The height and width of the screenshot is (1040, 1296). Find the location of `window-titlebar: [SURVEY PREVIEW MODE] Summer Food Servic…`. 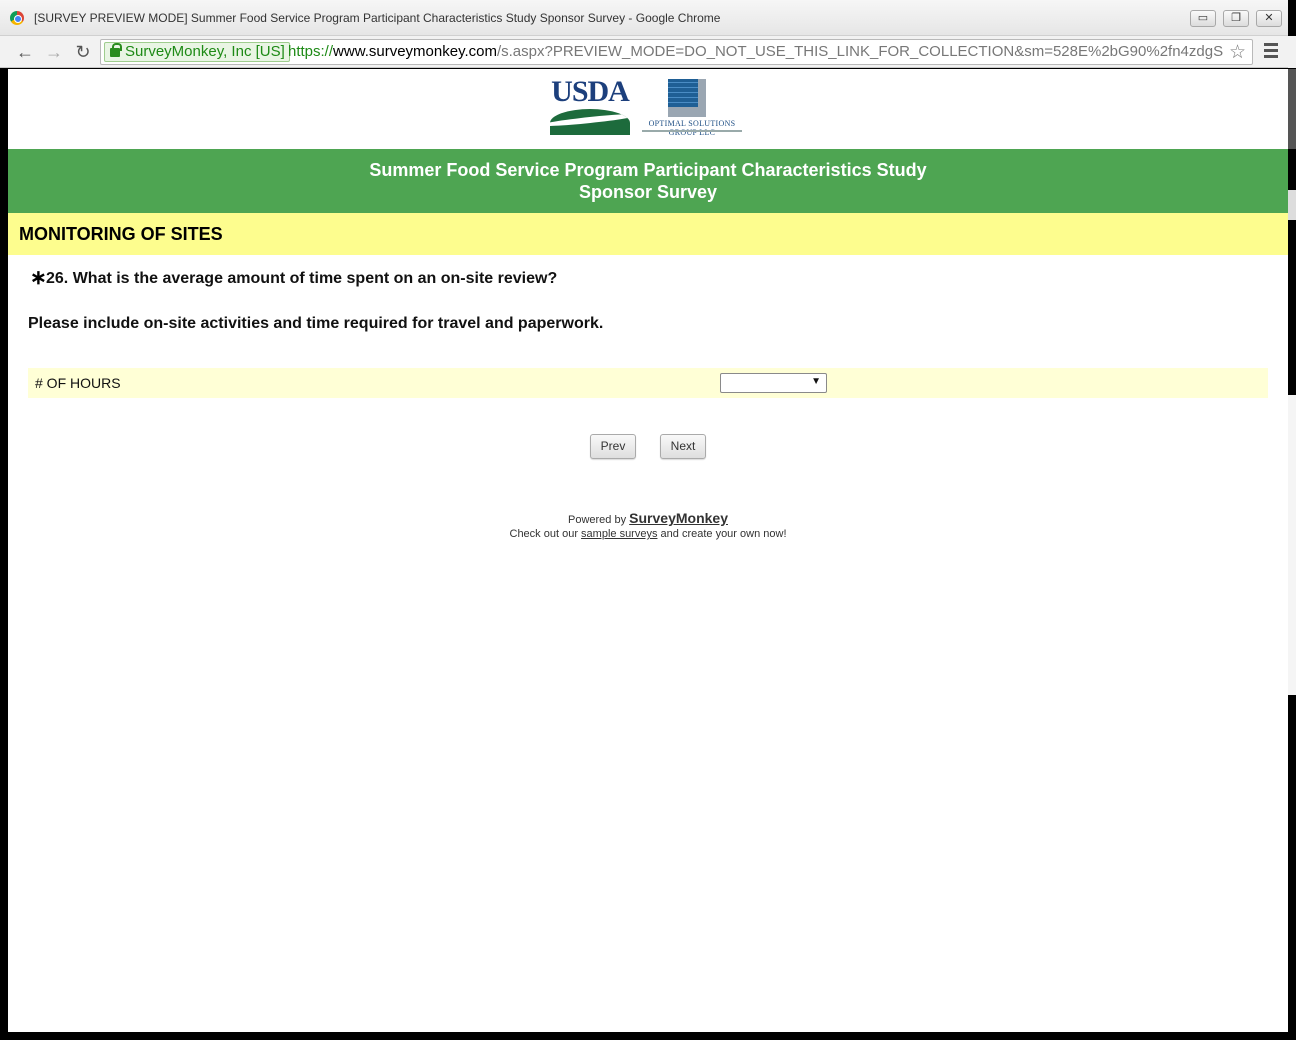

window-titlebar: [SURVEY PREVIEW MODE] Summer Food Servic… is located at coordinates (644, 18).